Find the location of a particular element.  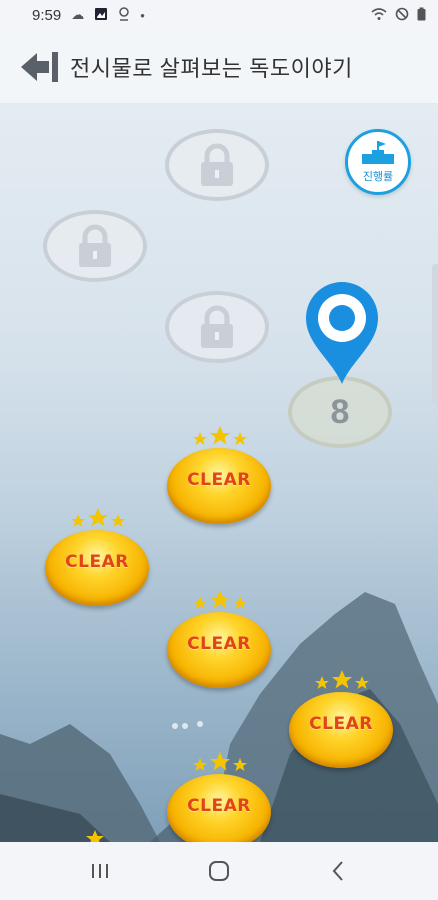

battery-icon is located at coordinates (421, 15).